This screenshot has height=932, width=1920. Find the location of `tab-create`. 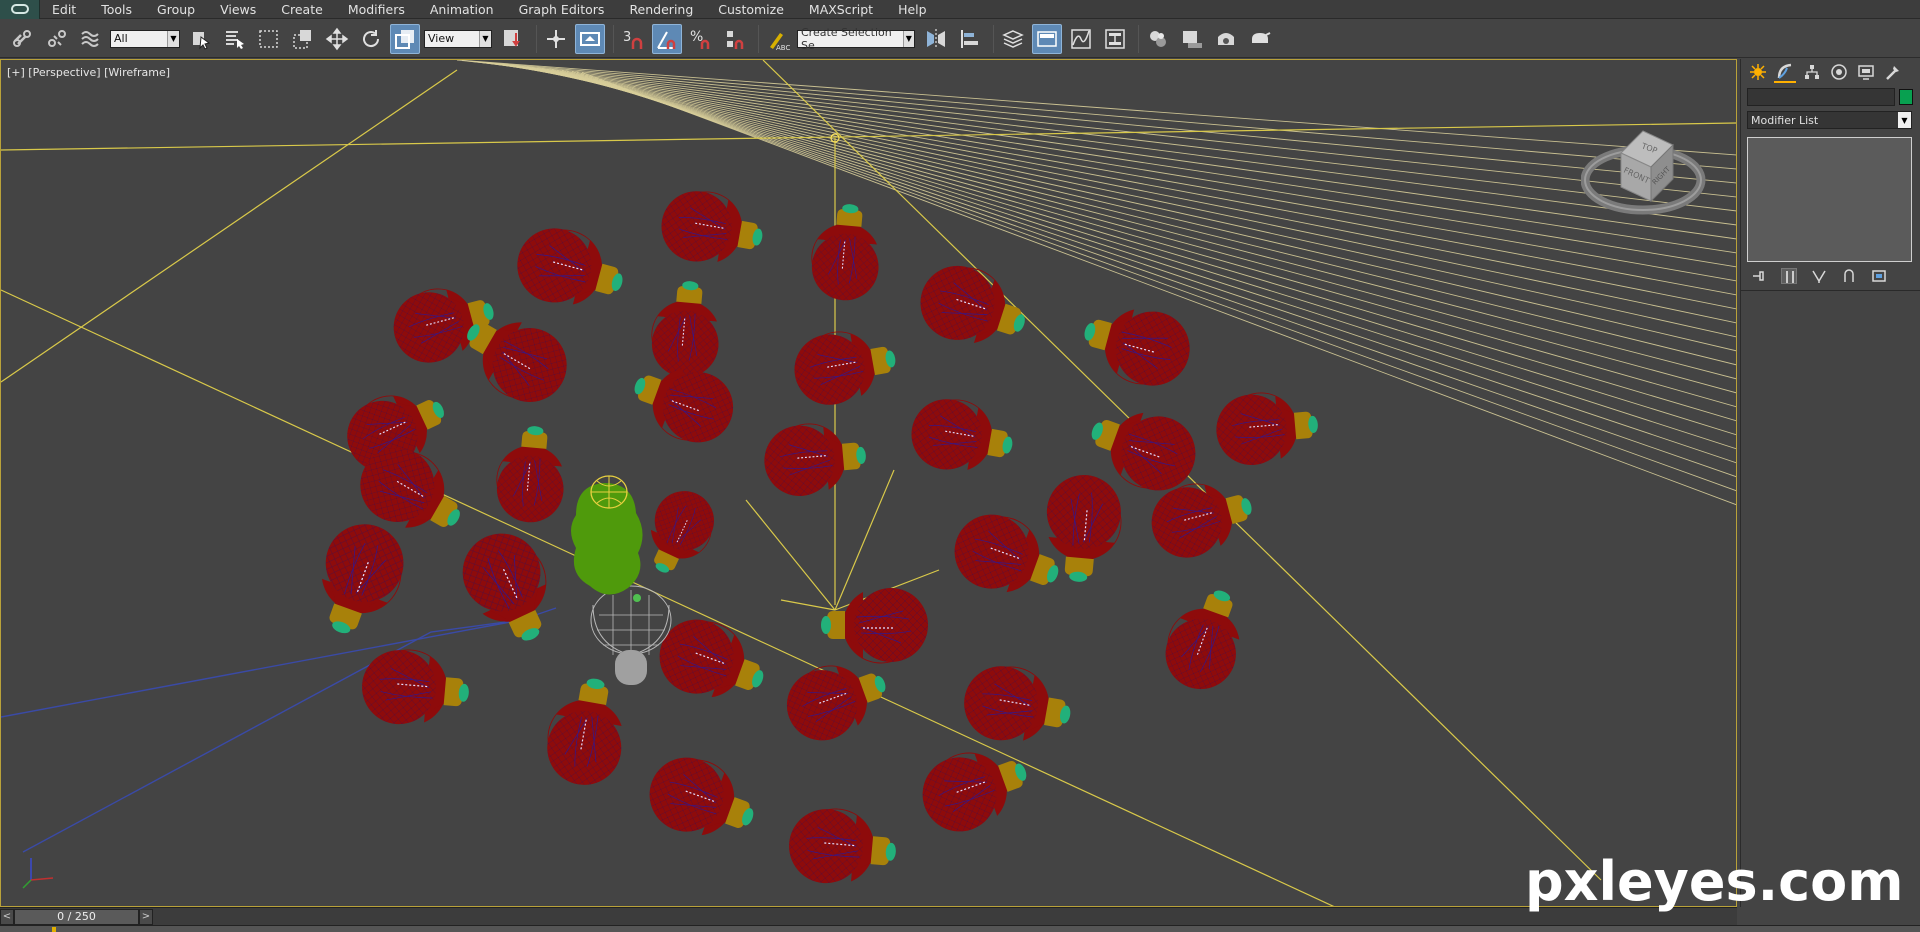

tab-create is located at coordinates (1758, 72).